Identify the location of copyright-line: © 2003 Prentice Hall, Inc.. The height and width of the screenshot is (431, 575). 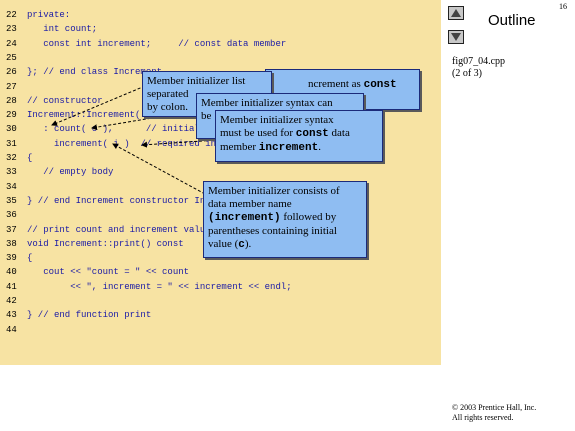
(494, 407).